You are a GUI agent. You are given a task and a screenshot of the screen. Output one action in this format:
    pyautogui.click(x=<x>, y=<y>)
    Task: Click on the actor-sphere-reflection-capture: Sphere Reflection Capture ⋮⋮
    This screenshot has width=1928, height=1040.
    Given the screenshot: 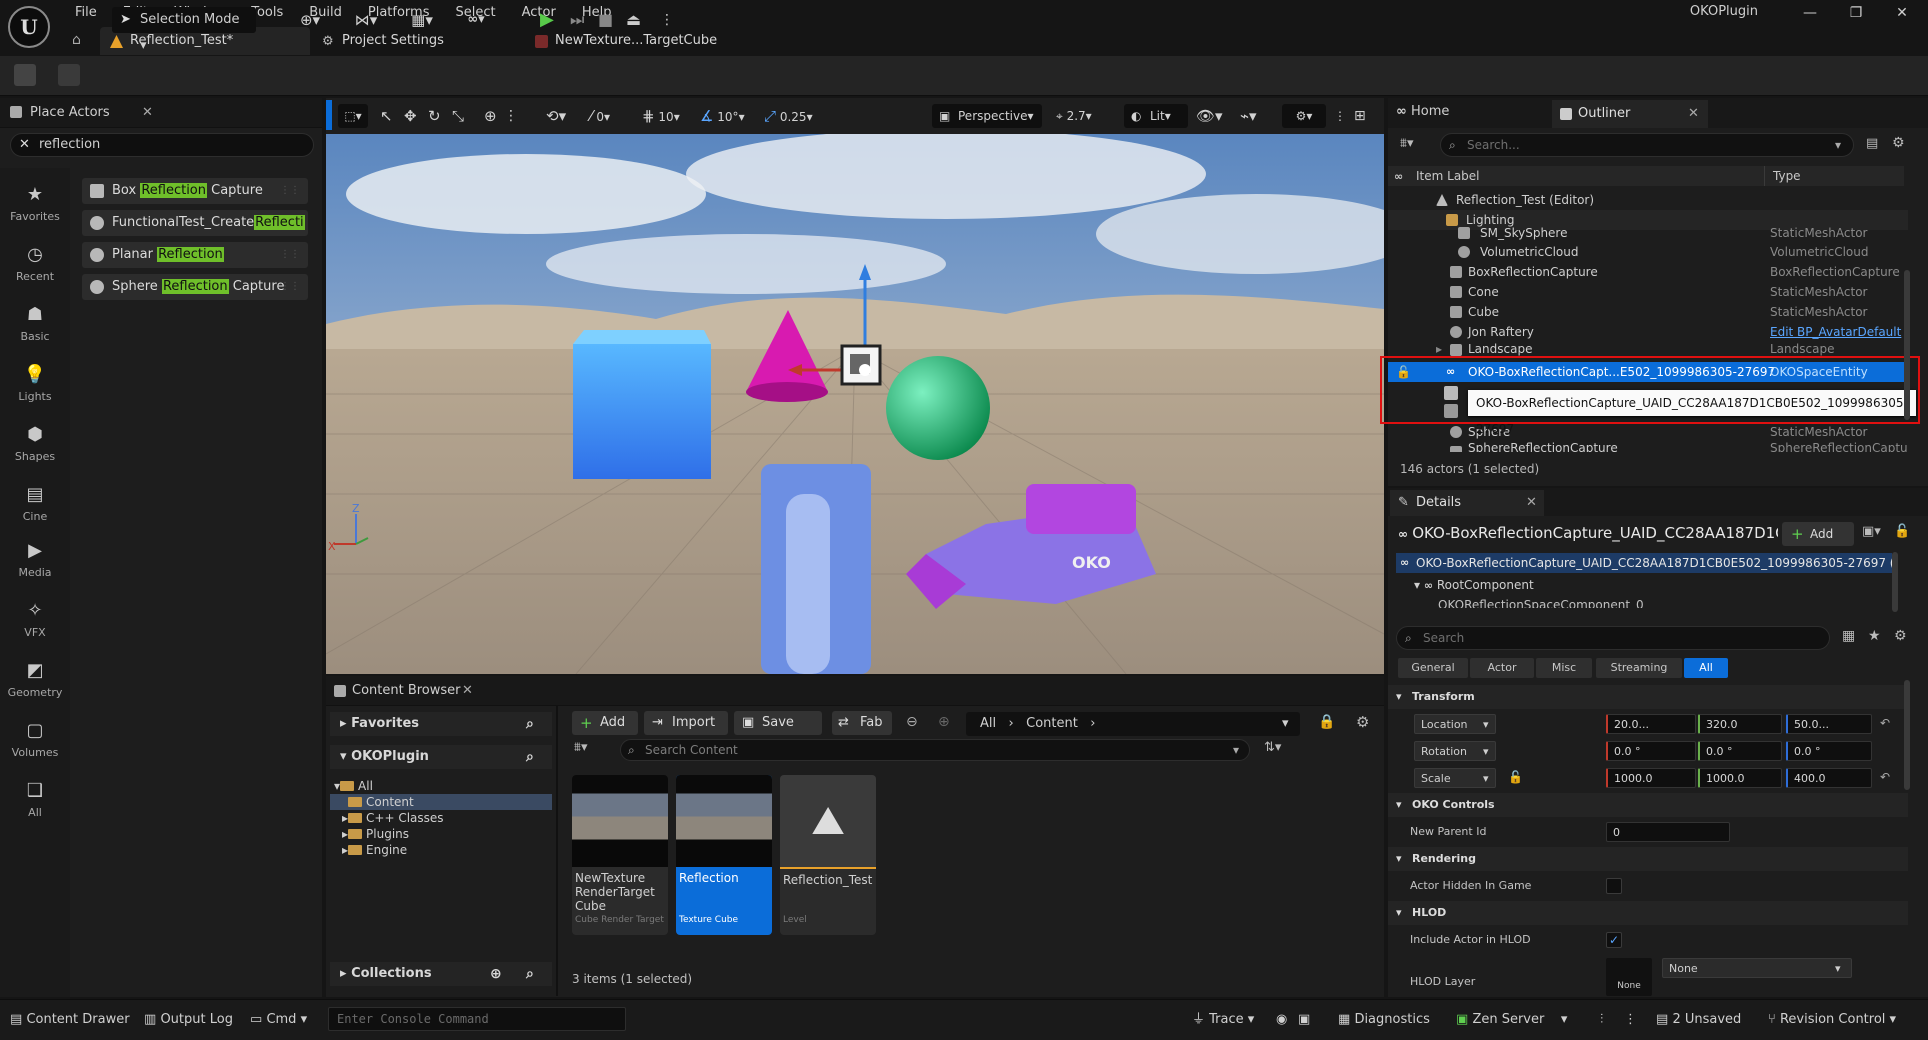 What is the action you would take?
    pyautogui.click(x=195, y=287)
    